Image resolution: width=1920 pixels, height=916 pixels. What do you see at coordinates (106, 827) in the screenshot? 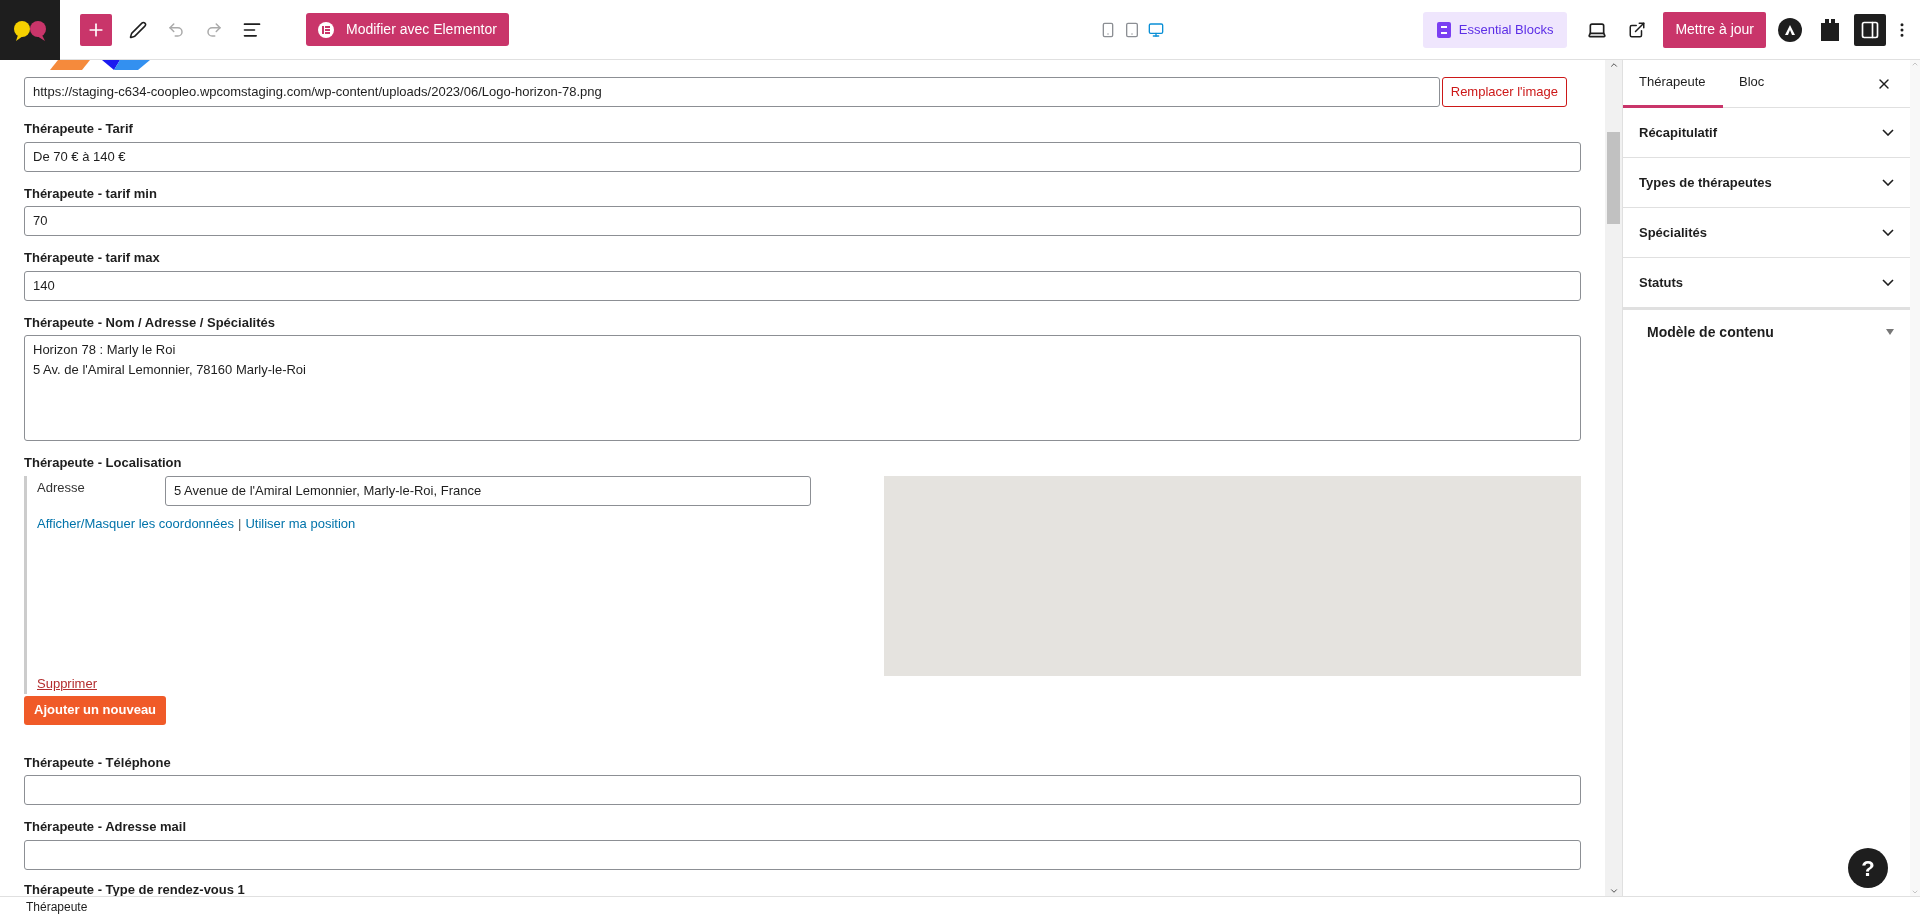
I see `field-label: Thérapeute - Adresse mail` at bounding box center [106, 827].